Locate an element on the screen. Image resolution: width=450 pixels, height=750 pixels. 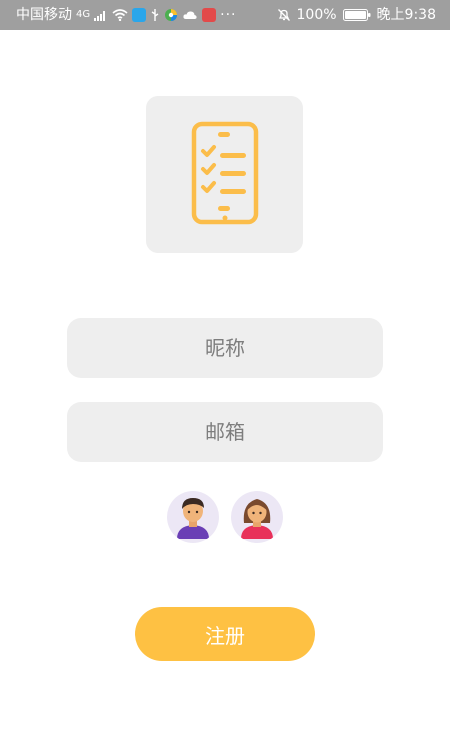
more-notifications-indicator: ··· is located at coordinates (228, 15).